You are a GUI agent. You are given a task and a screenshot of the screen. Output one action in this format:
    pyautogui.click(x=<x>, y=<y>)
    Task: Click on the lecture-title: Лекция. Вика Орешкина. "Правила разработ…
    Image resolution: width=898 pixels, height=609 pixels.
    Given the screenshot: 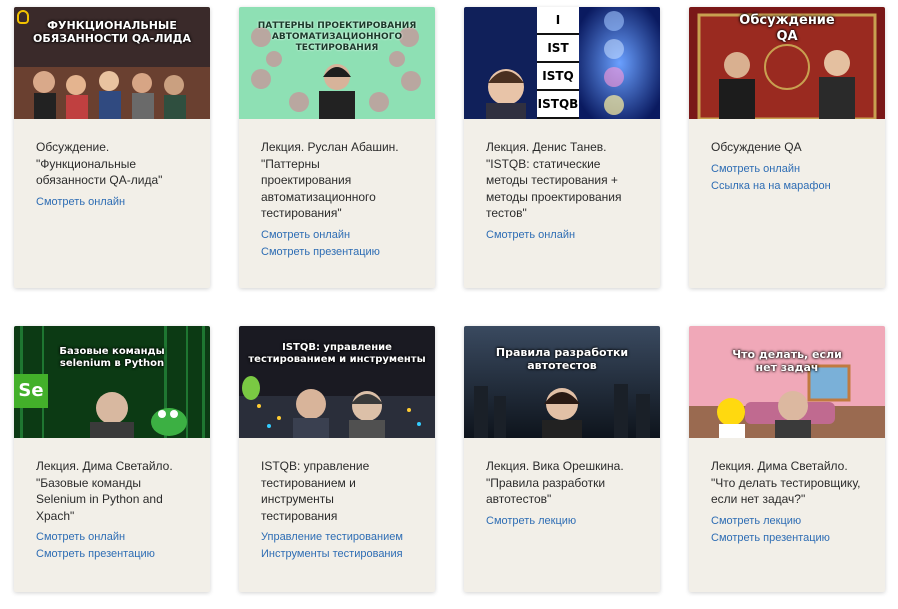 What is the action you would take?
    pyautogui.click(x=555, y=482)
    